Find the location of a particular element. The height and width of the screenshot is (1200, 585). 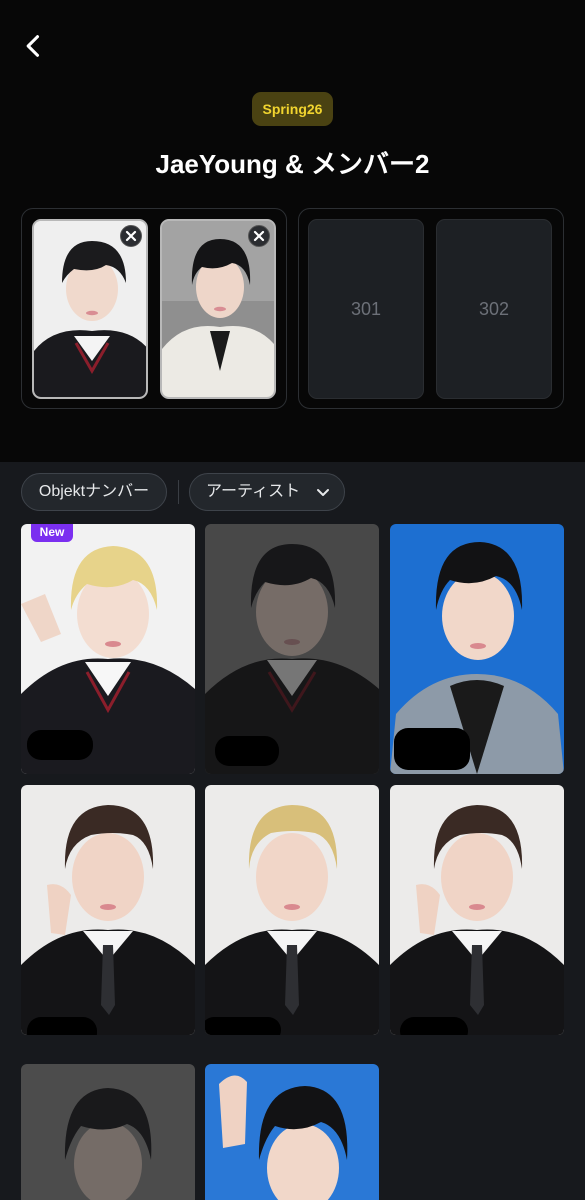

slot-number: 301 is located at coordinates (366, 308).